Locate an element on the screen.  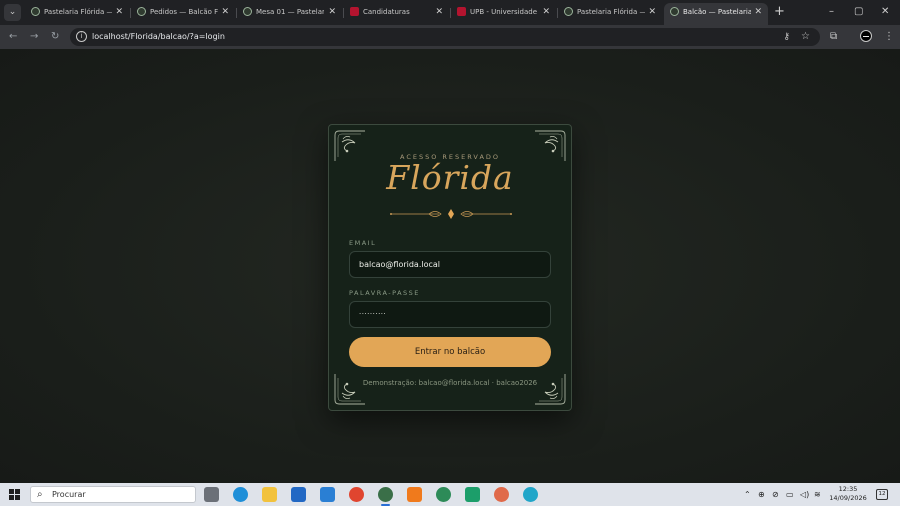
xampp-icon is located at coordinates (414, 494).